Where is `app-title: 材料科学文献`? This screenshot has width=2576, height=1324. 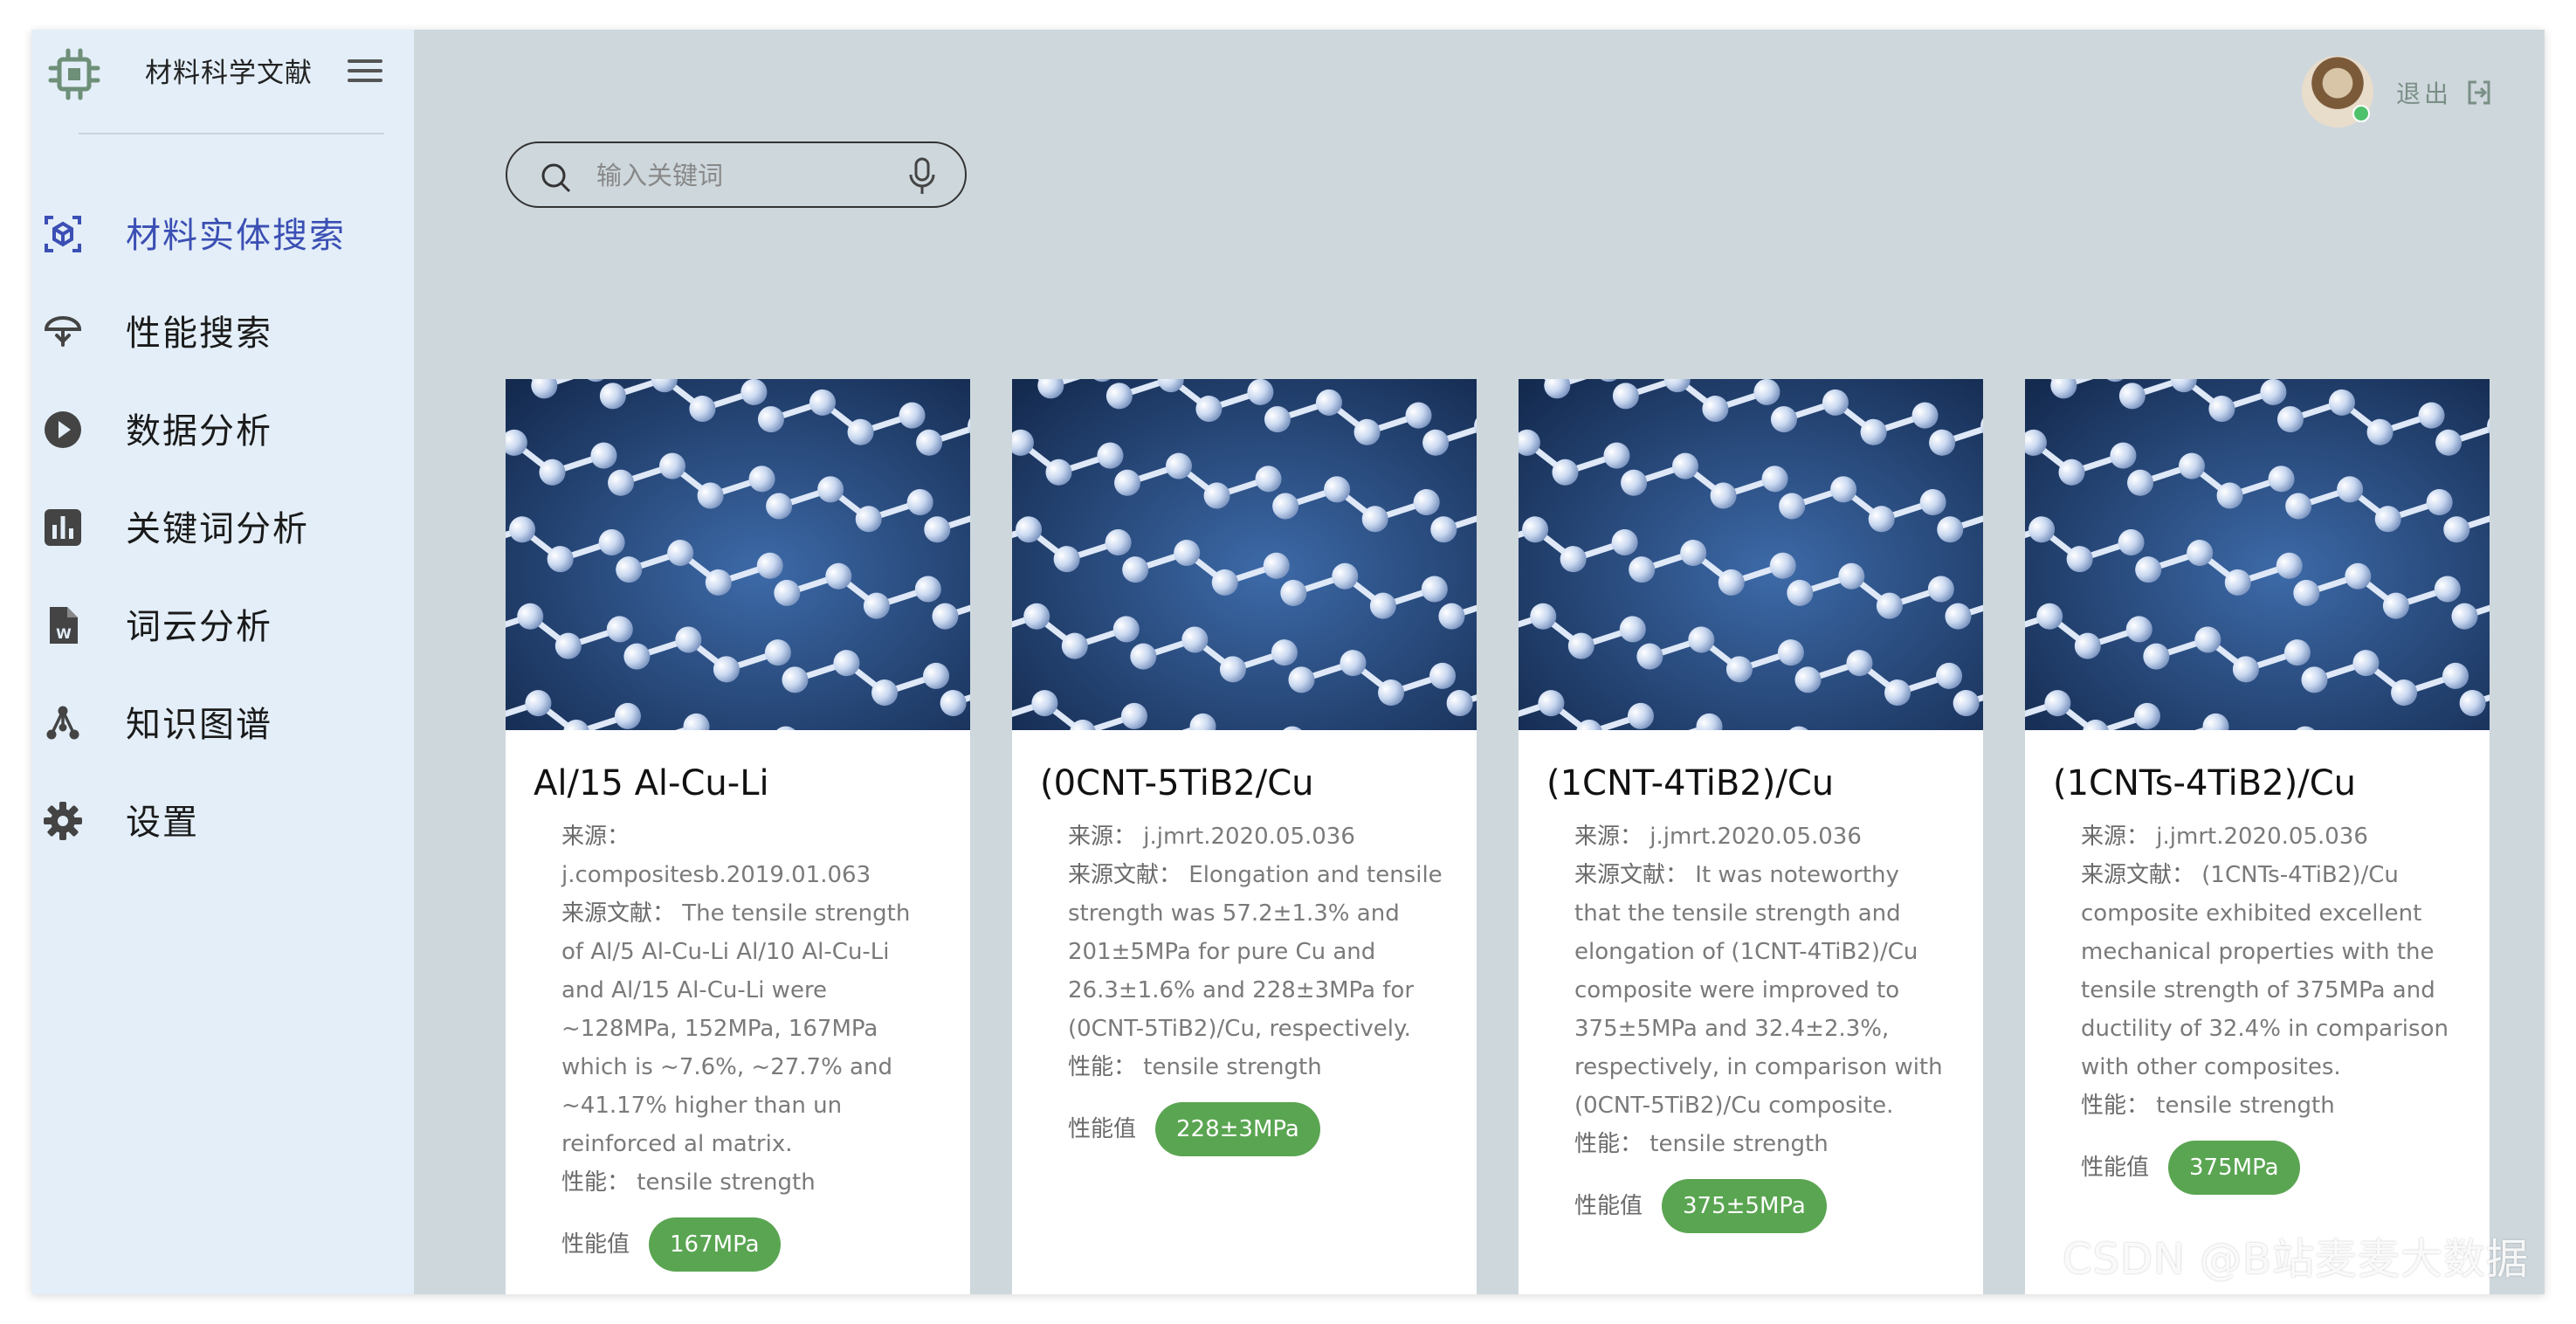
app-title: 材料科学文献 is located at coordinates (229, 73).